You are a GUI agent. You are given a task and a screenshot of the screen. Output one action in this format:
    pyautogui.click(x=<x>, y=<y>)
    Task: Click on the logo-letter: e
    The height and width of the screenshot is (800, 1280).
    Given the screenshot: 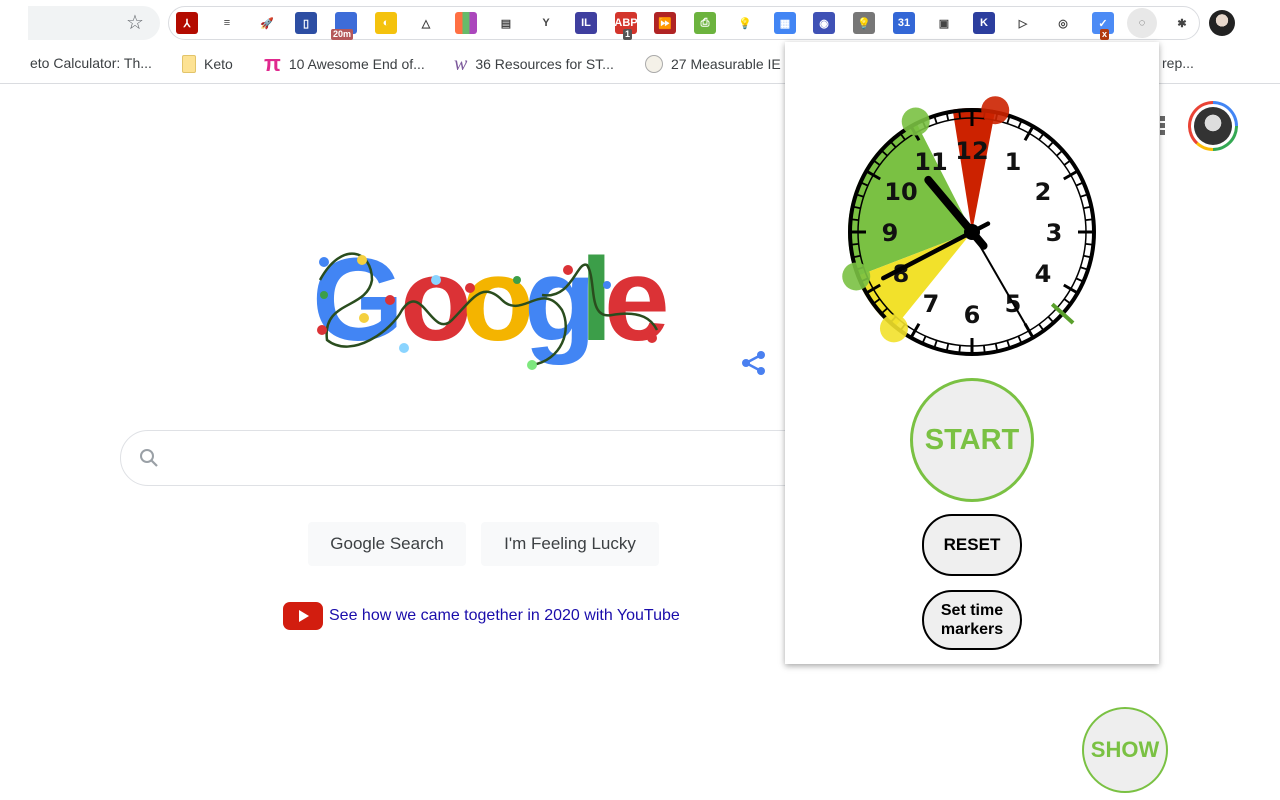 What is the action you would take?
    pyautogui.click(x=635, y=303)
    